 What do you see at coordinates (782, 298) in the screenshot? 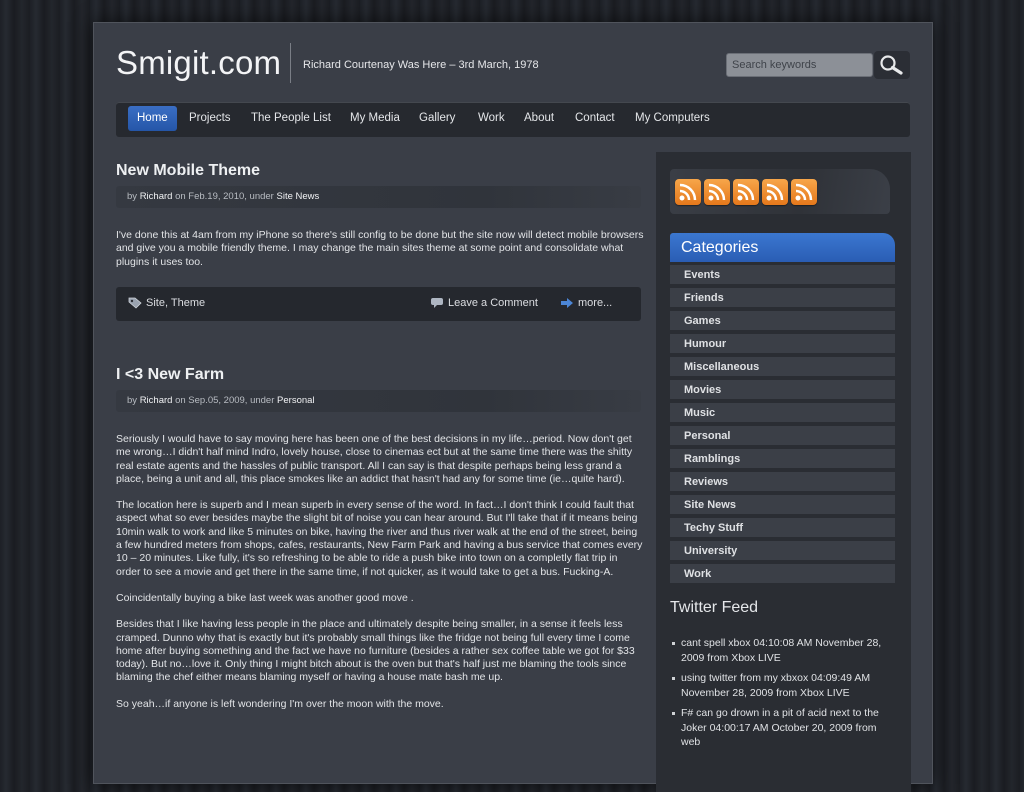
I see `category-friends: Friends` at bounding box center [782, 298].